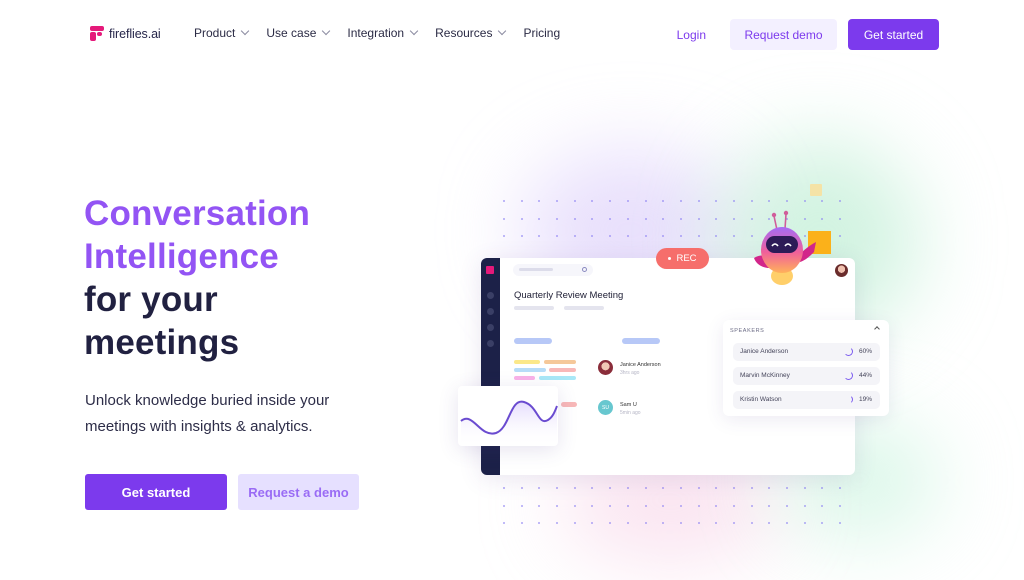 Image resolution: width=1024 pixels, height=580 pixels. What do you see at coordinates (376, 33) in the screenshot?
I see `menu-label: Integration` at bounding box center [376, 33].